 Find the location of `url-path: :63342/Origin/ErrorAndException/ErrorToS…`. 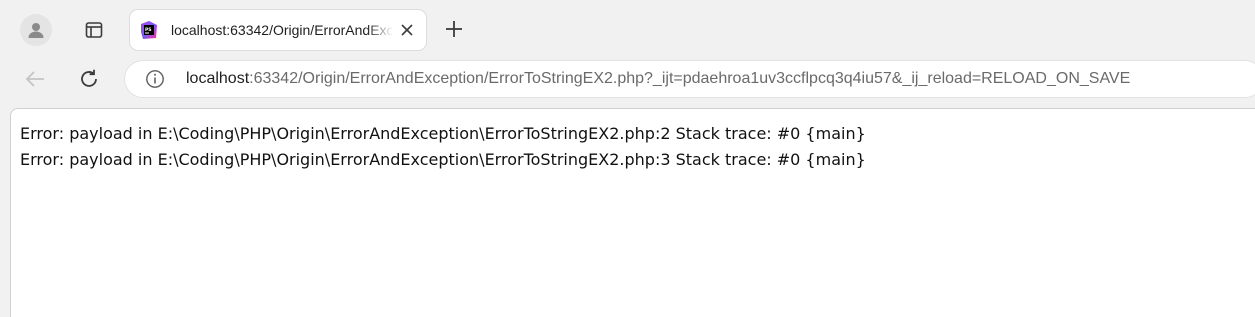

url-path: :63342/Origin/ErrorAndException/ErrorToS… is located at coordinates (690, 78).